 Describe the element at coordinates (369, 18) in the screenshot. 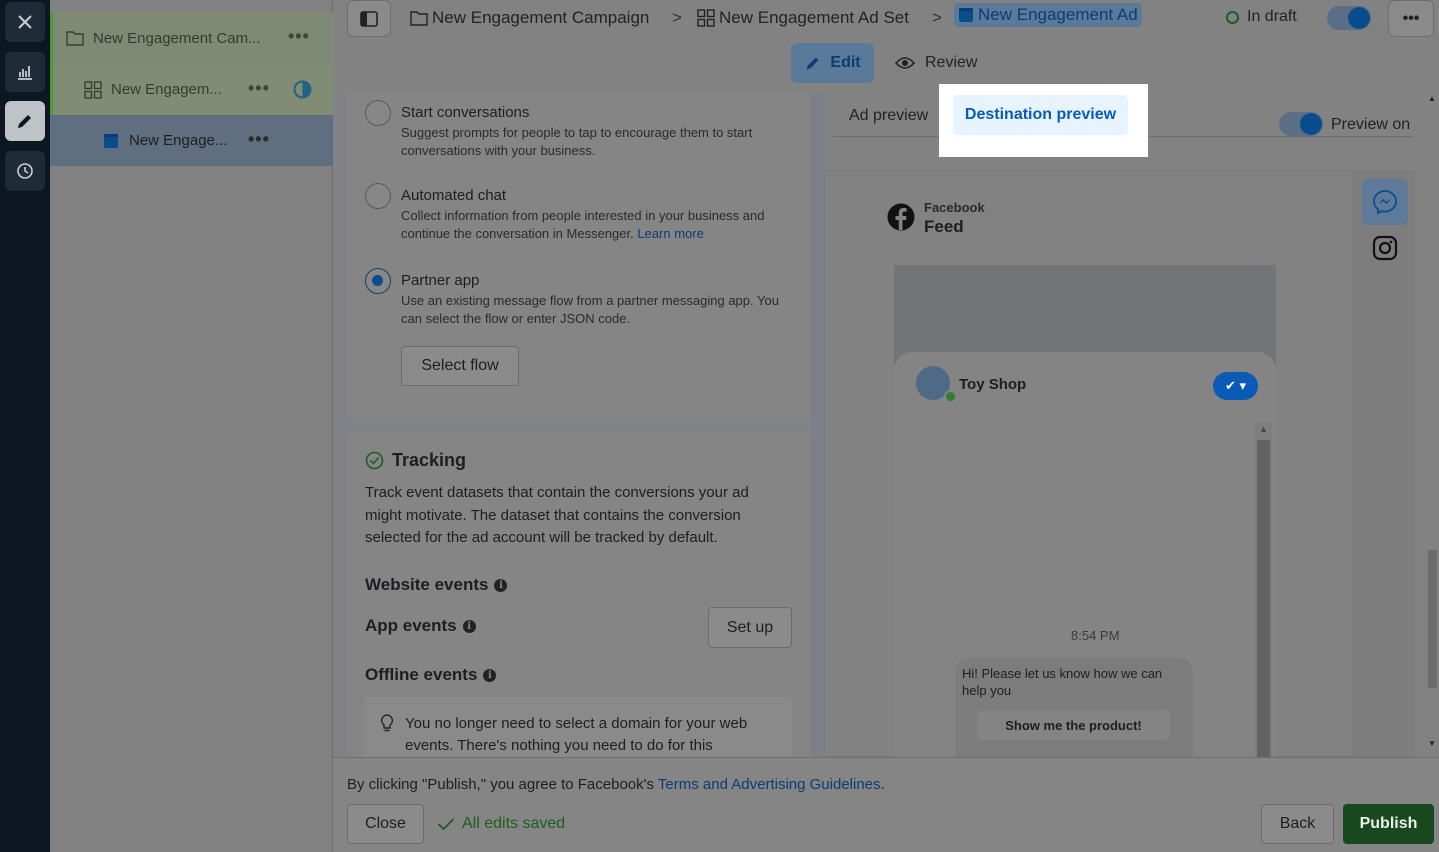

I see `toggle-sidebar-button` at that location.